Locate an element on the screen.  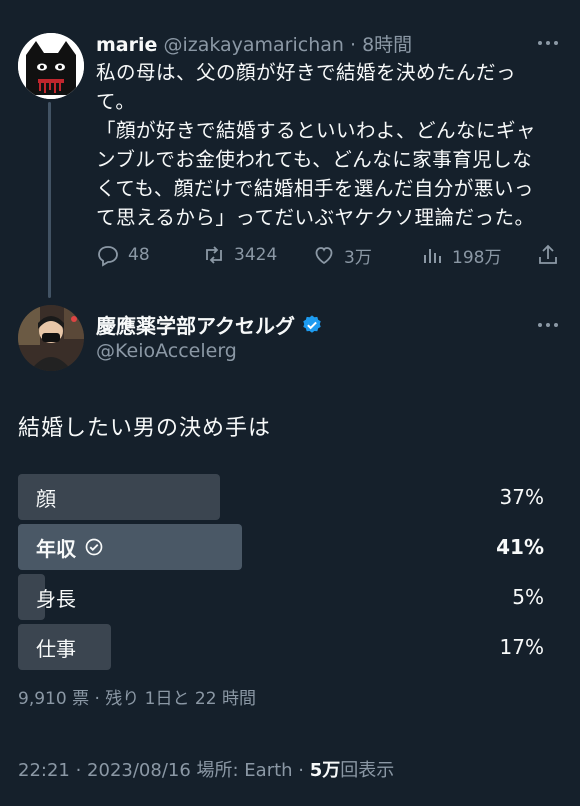
reply-button: 48 is located at coordinates (123, 255).